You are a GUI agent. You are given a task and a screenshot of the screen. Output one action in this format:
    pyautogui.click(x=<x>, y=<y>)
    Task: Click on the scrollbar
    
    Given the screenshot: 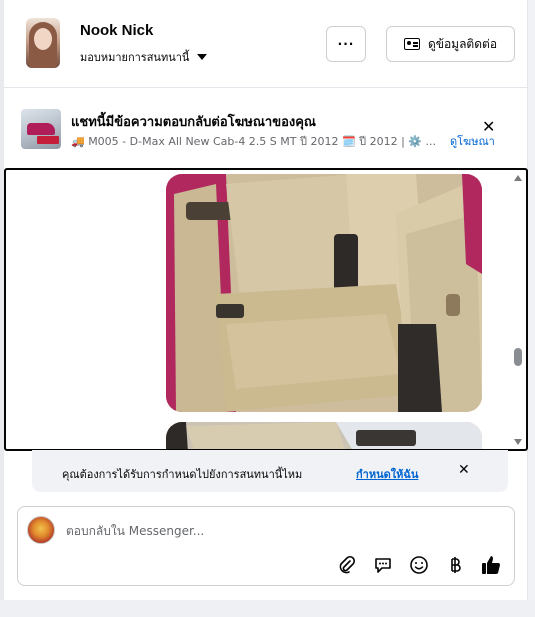 What is the action you would take?
    pyautogui.click(x=518, y=310)
    